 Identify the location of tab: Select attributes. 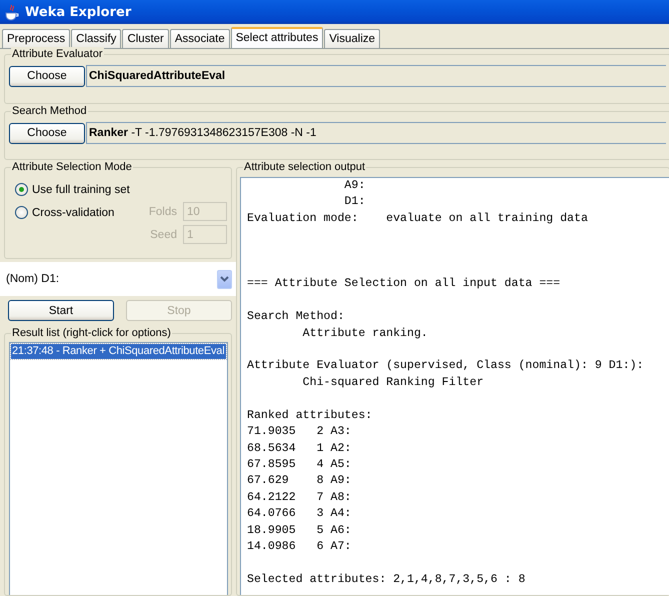
(277, 37).